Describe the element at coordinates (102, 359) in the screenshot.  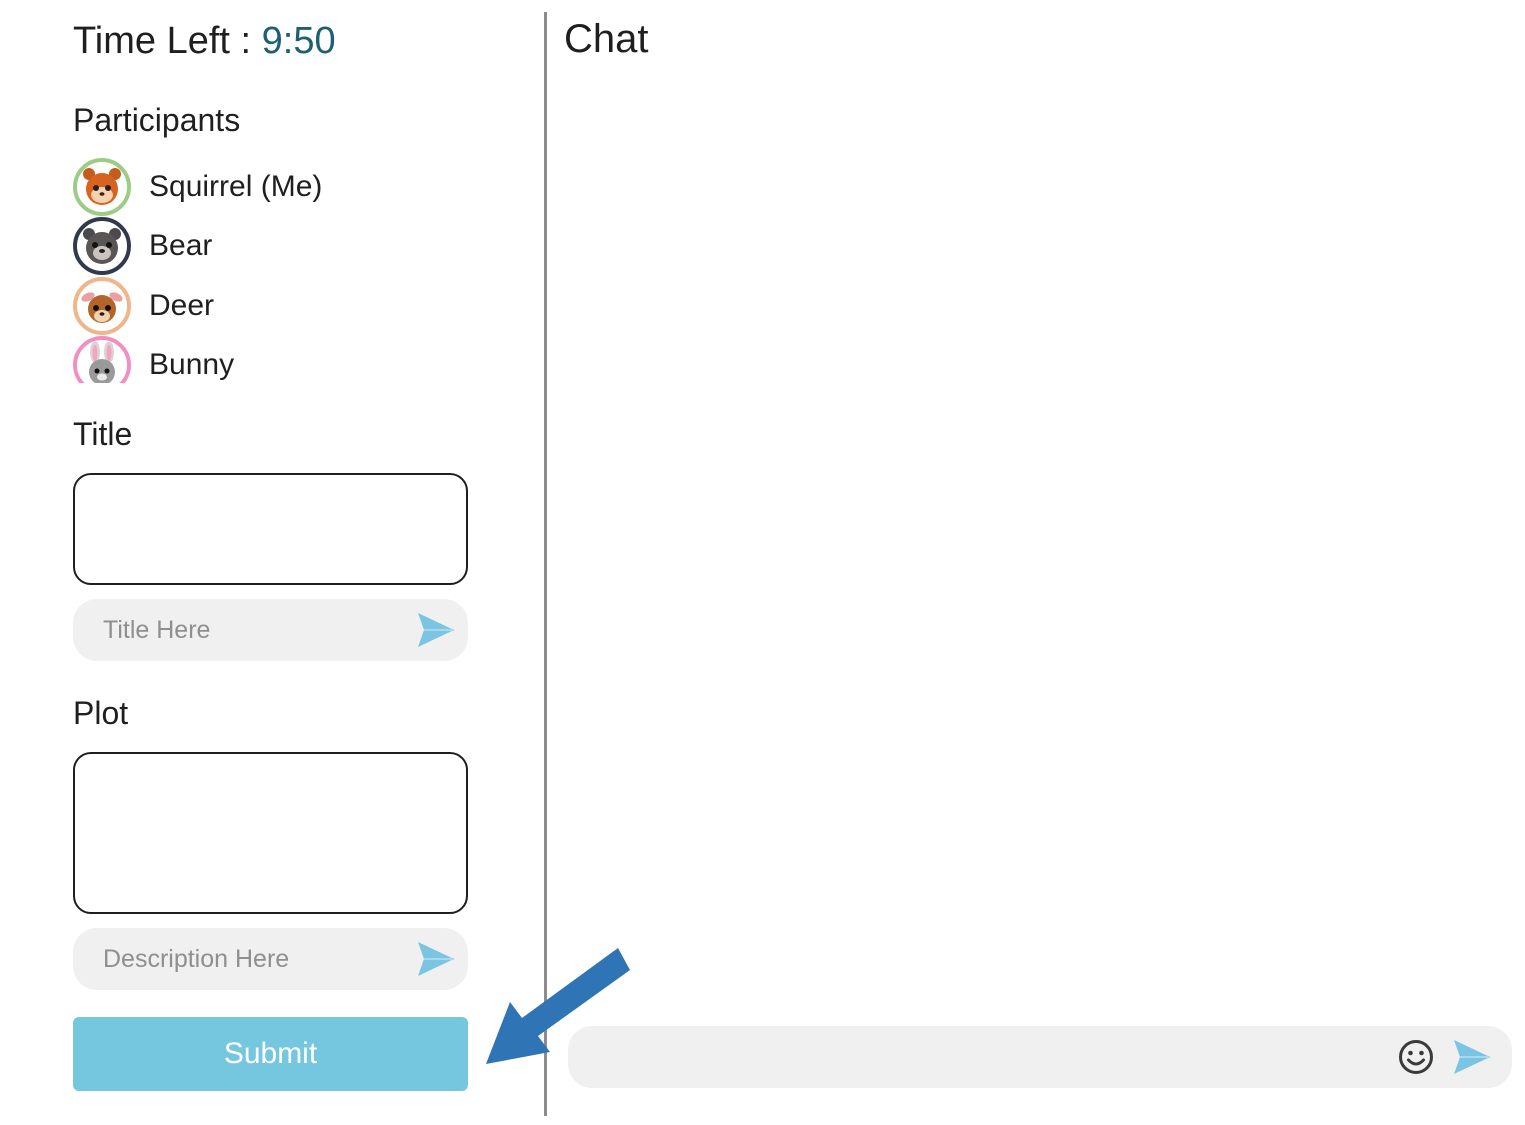
I see `bunny-icon` at that location.